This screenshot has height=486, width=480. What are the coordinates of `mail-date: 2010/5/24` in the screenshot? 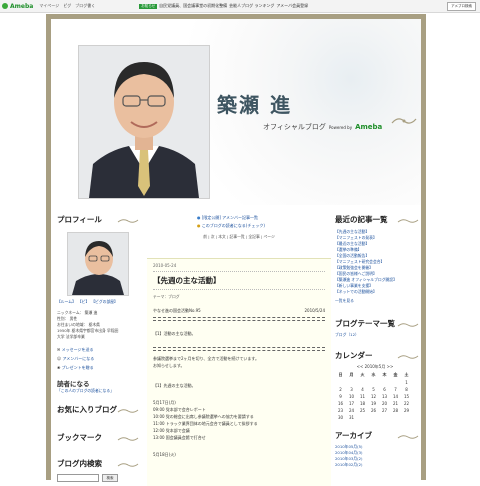 It's located at (314, 310).